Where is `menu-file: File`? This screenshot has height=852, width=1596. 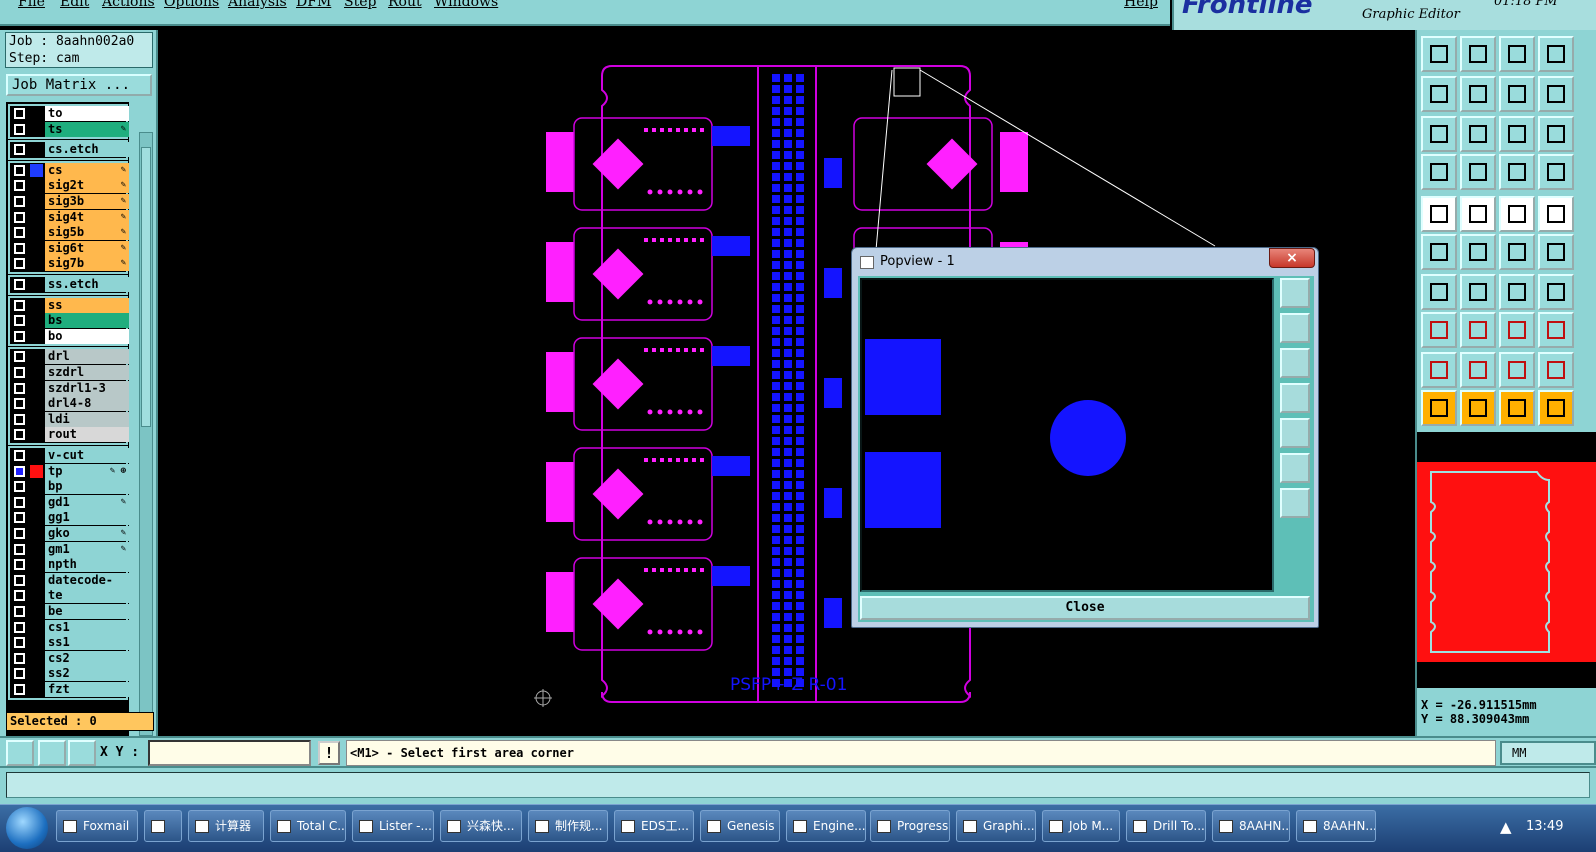 menu-file: File is located at coordinates (31, 5).